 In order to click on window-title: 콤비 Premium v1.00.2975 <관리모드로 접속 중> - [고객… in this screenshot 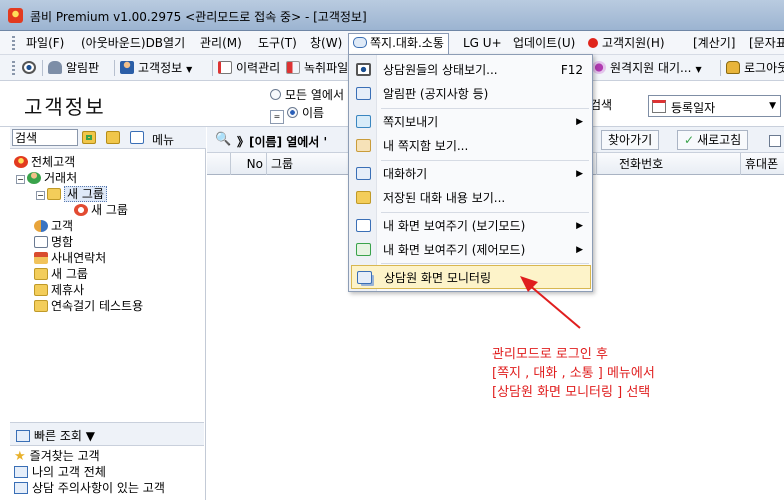, I will do `click(198, 17)`.